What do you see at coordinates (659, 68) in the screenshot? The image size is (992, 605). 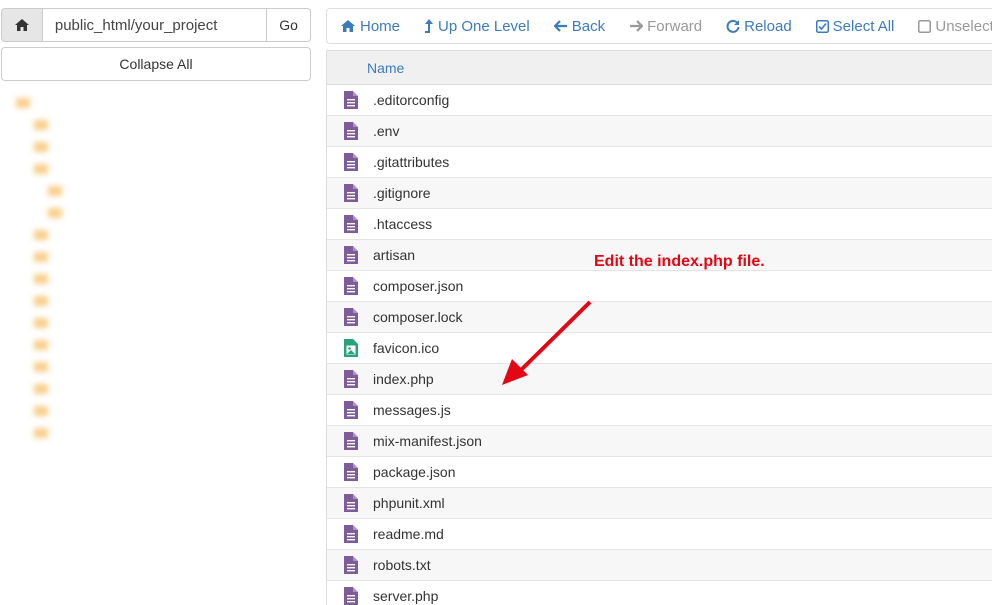 I see `table-header: Name` at bounding box center [659, 68].